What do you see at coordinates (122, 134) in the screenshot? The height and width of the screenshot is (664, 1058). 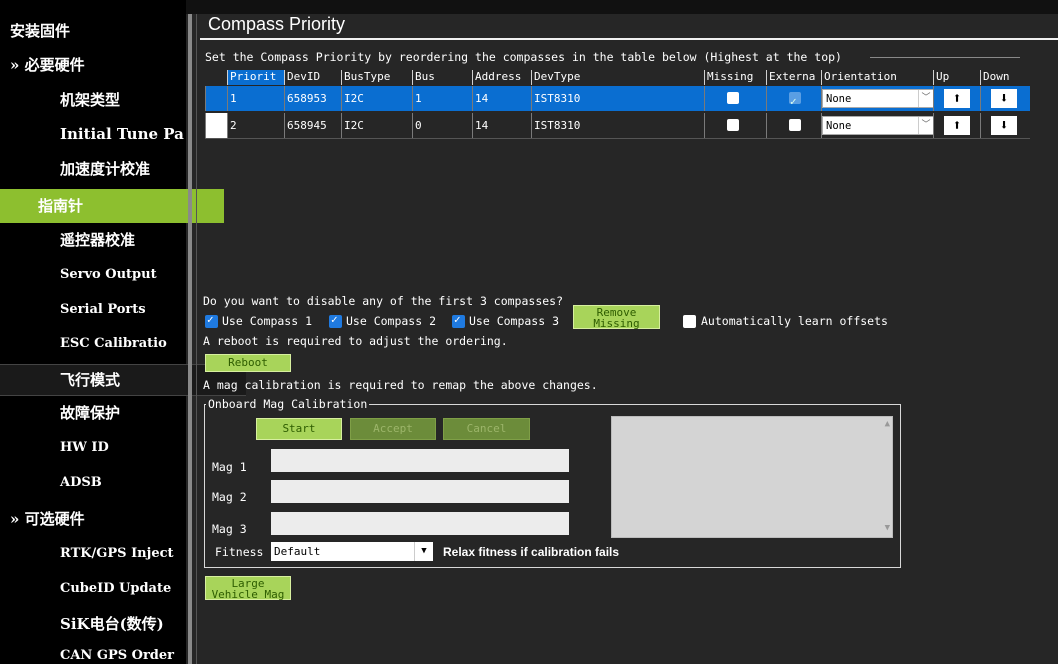 I see `sidebar-item-label: Initial Tune Pa` at bounding box center [122, 134].